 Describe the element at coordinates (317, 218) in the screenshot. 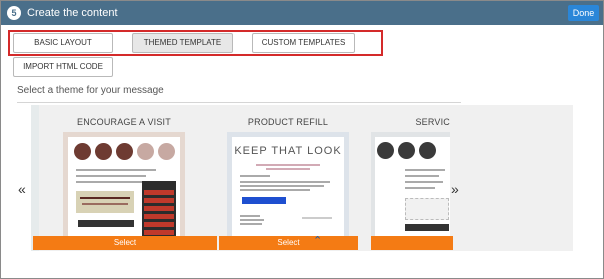

I see `preview-footer-line` at that location.